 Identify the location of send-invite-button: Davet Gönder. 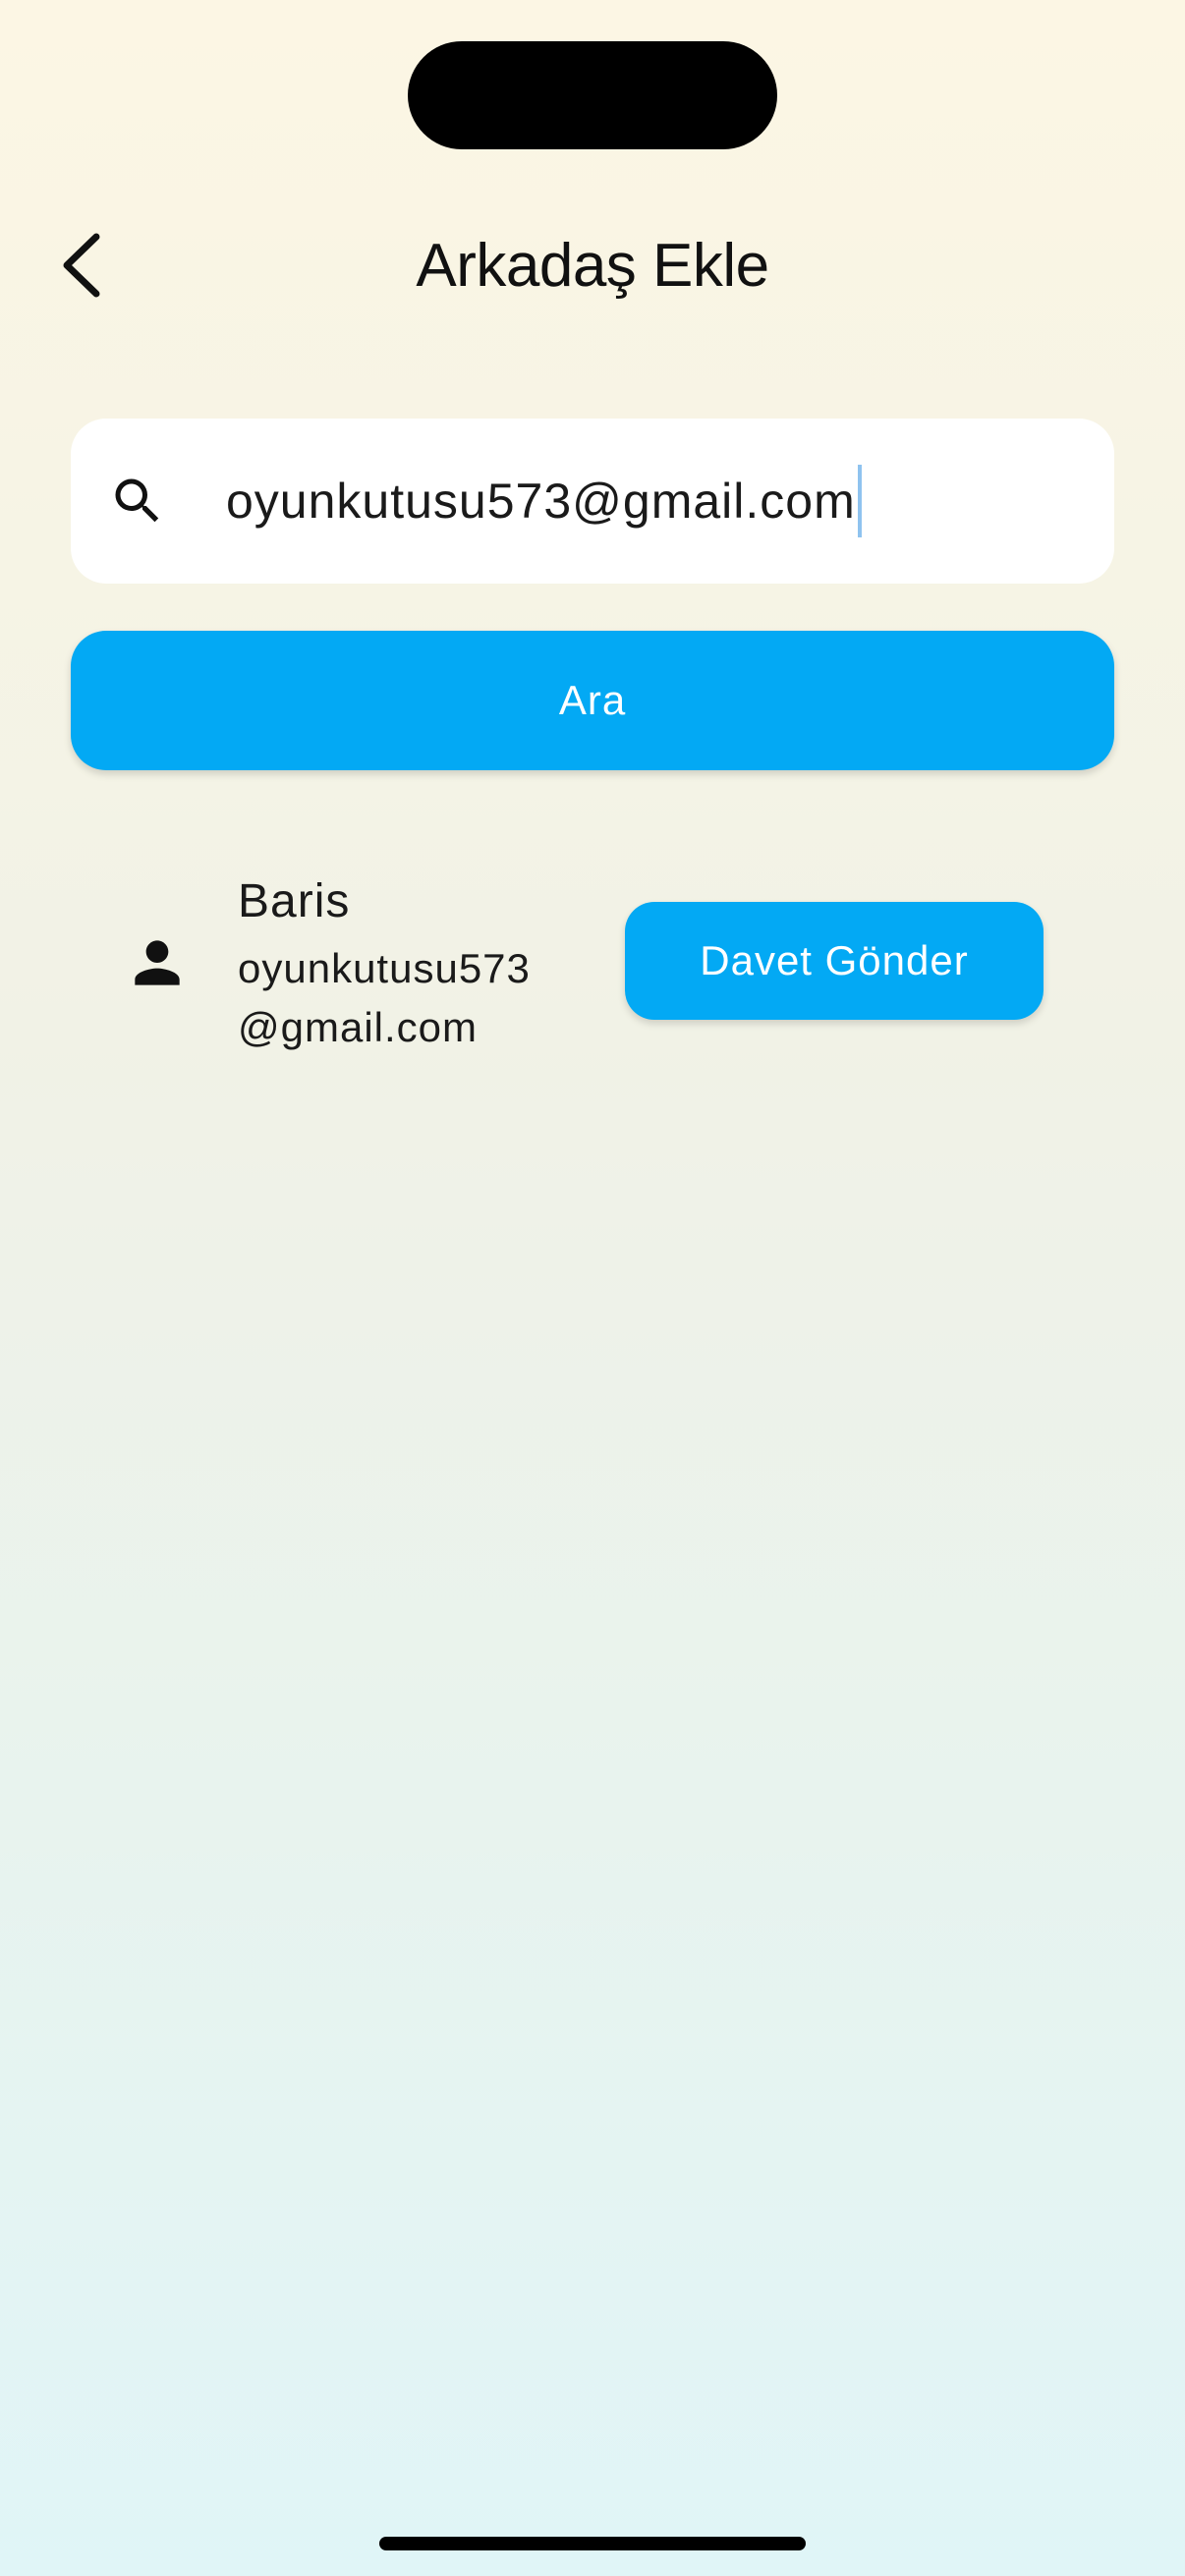
(835, 961).